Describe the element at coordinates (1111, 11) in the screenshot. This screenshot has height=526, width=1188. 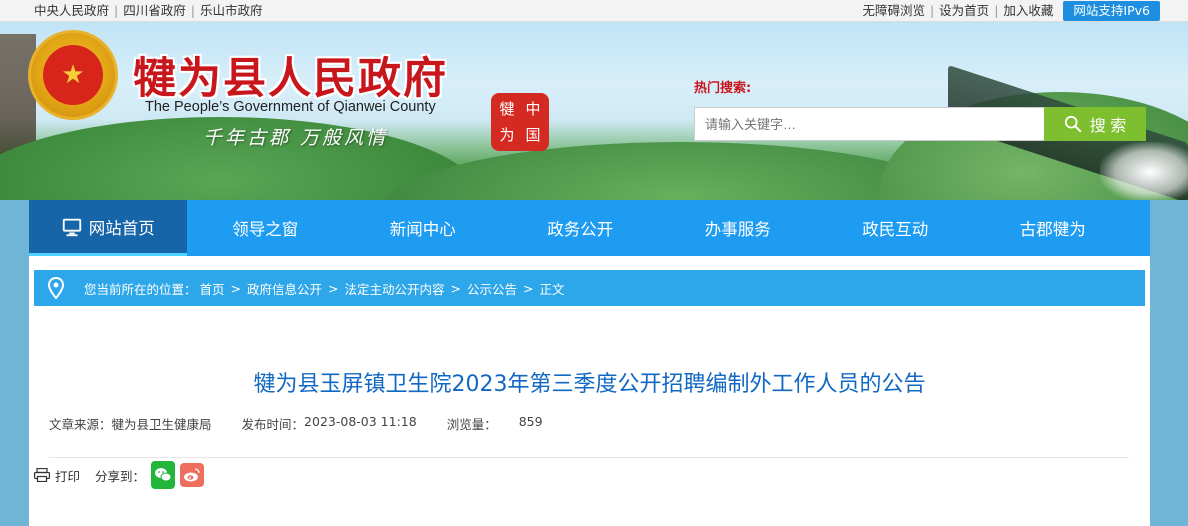
I see `ipv6-badge: 网站支持IPv6` at that location.